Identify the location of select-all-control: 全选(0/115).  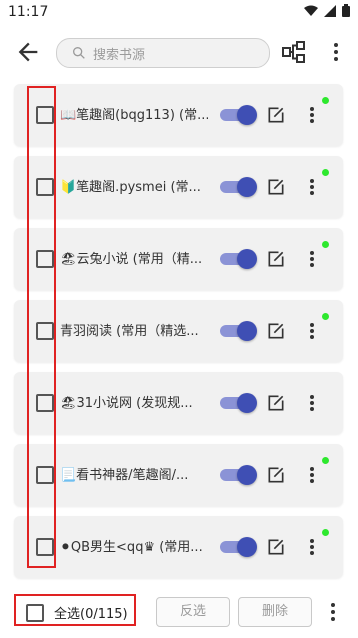
(75, 610).